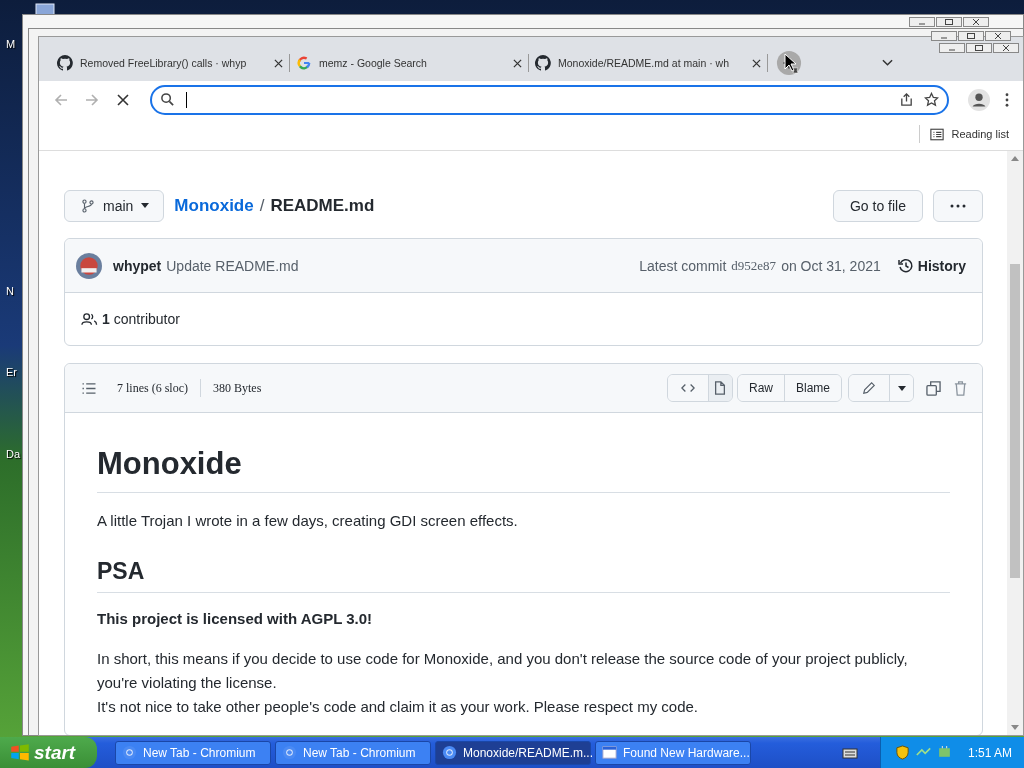  Describe the element at coordinates (322, 205) in the screenshot. I see `file-name: README.md` at that location.